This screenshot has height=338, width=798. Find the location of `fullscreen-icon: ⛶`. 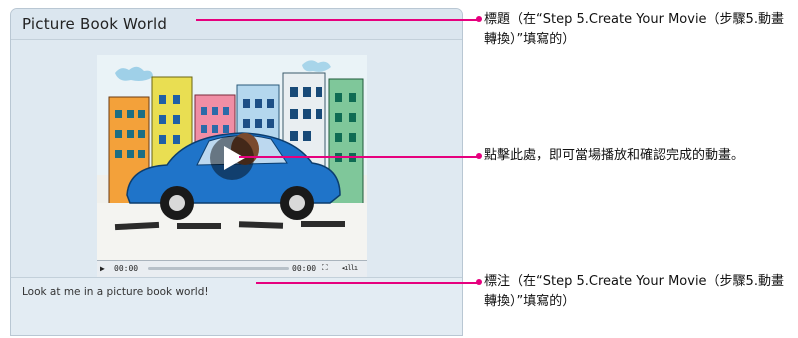

fullscreen-icon: ⛶ is located at coordinates (325, 268).